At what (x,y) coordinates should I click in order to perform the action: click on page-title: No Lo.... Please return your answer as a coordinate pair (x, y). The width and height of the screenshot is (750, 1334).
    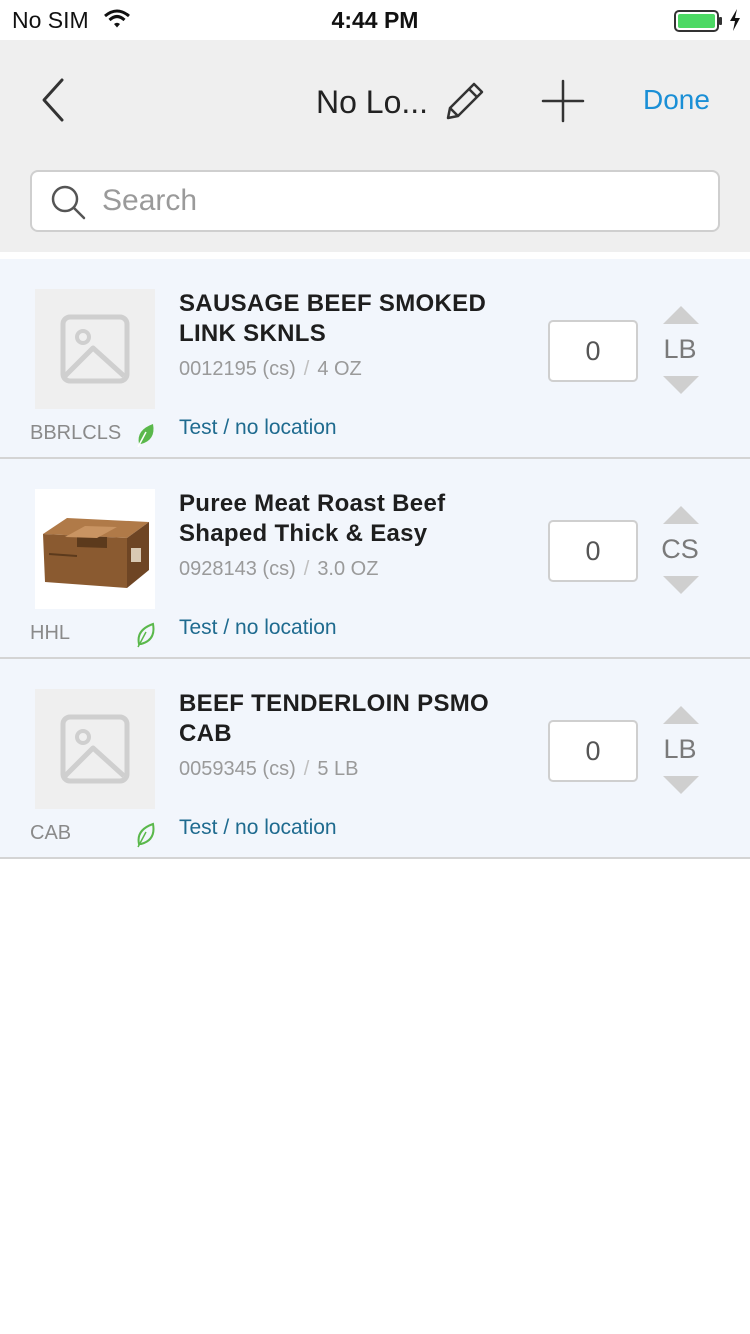
    Looking at the image, I should click on (372, 101).